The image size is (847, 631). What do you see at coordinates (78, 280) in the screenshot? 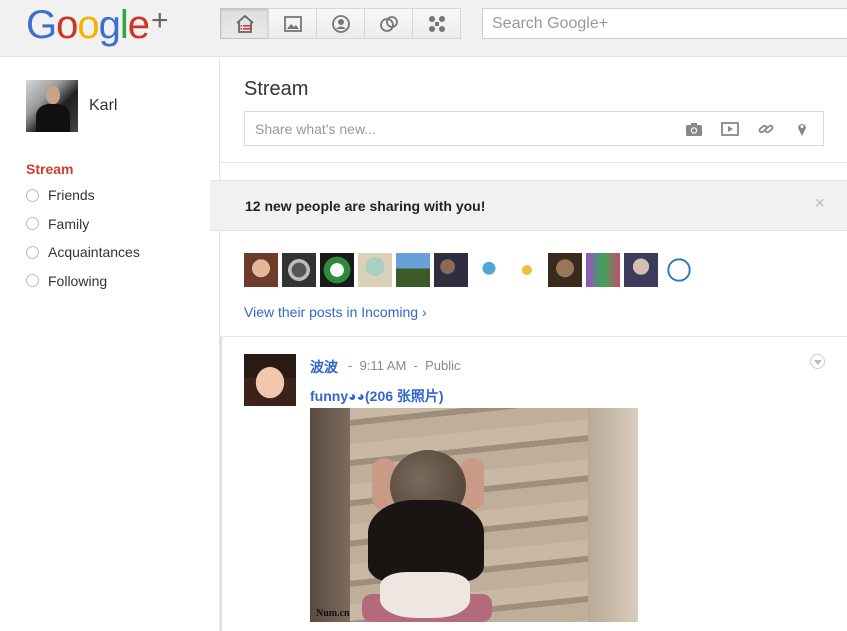
I see `sidebar-item-label: Following` at bounding box center [78, 280].